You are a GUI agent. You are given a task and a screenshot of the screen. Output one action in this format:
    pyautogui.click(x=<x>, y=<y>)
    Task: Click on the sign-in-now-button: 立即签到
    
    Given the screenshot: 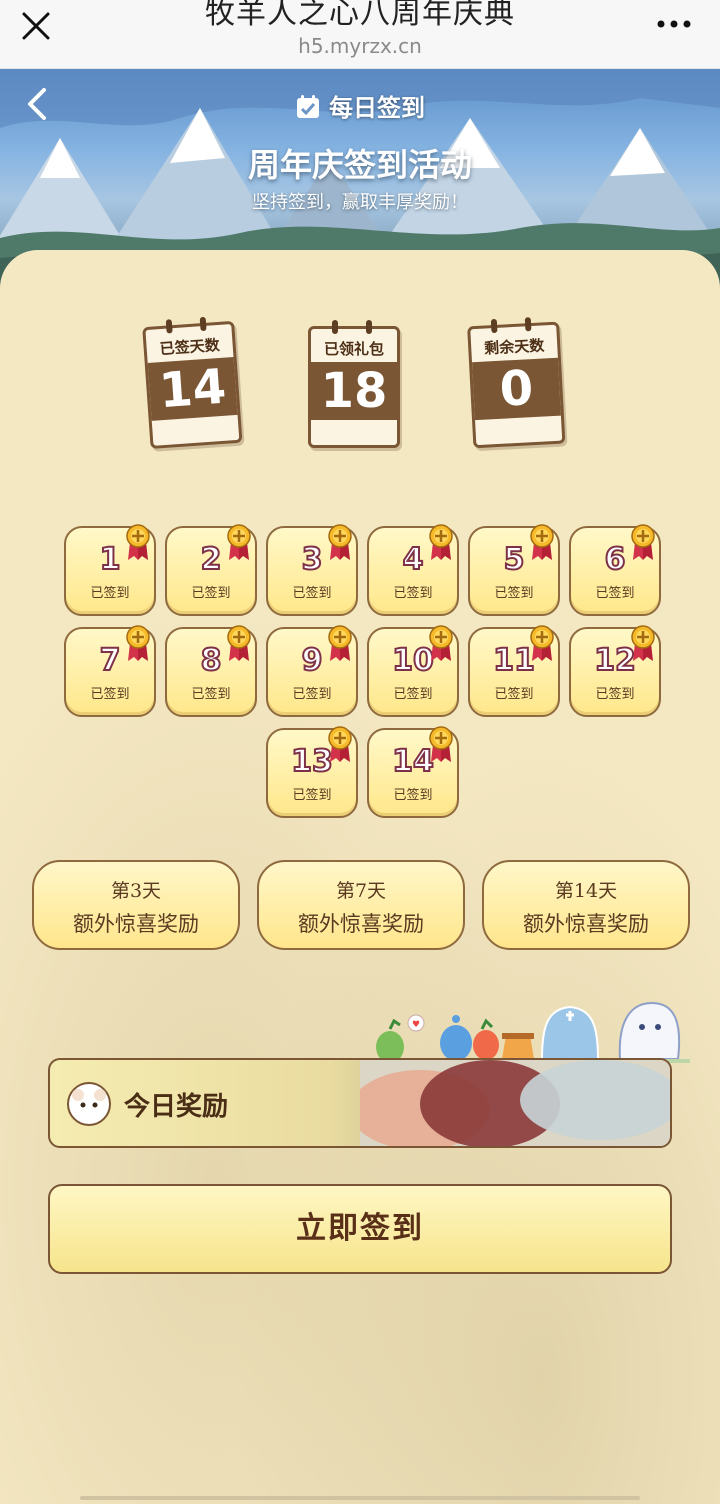 What is the action you would take?
    pyautogui.click(x=360, y=1229)
    